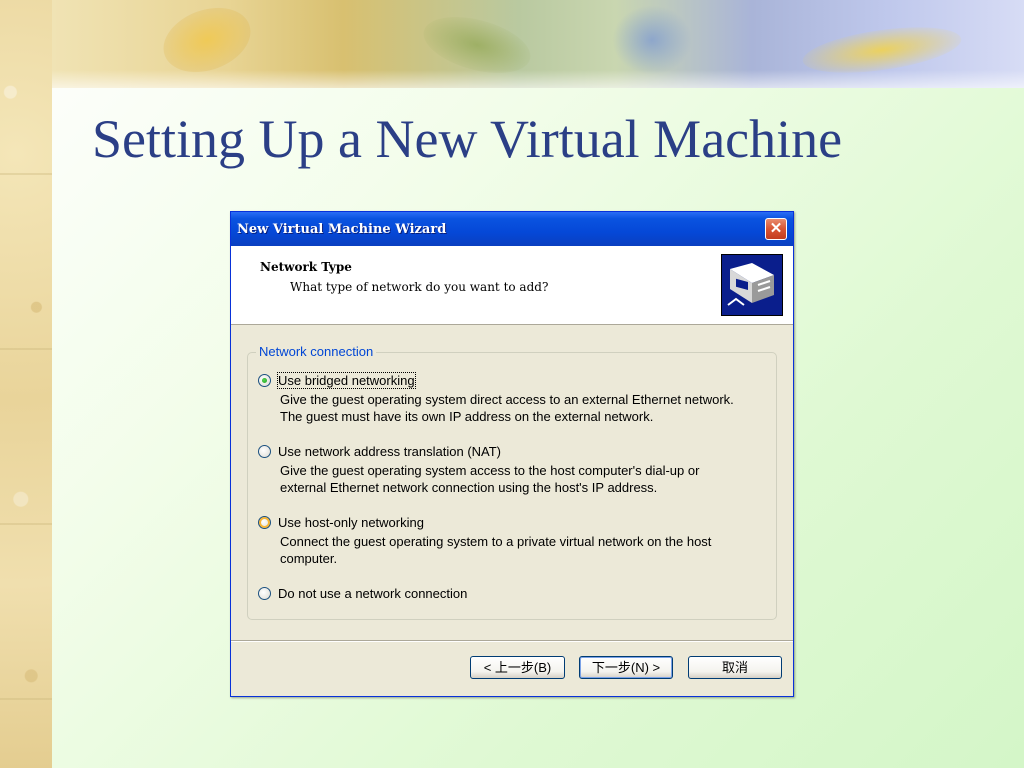 This screenshot has height=768, width=1024. Describe the element at coordinates (342, 229) in the screenshot. I see `dialog-title: New Virtual Machine Wizard` at that location.